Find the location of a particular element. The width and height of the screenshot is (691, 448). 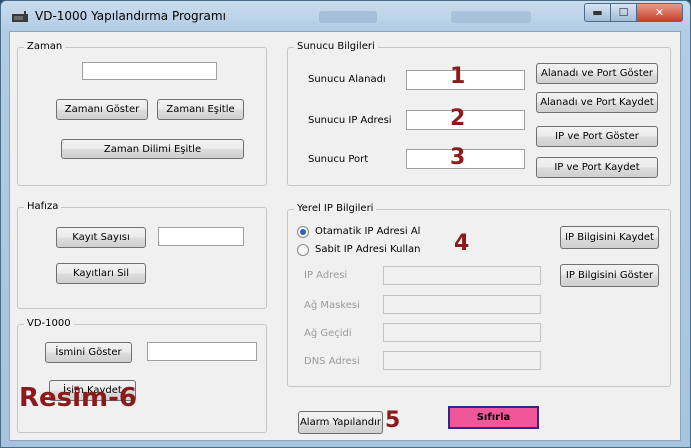

show-ip-info-button: IP Bilgisini Göster is located at coordinates (609, 275).